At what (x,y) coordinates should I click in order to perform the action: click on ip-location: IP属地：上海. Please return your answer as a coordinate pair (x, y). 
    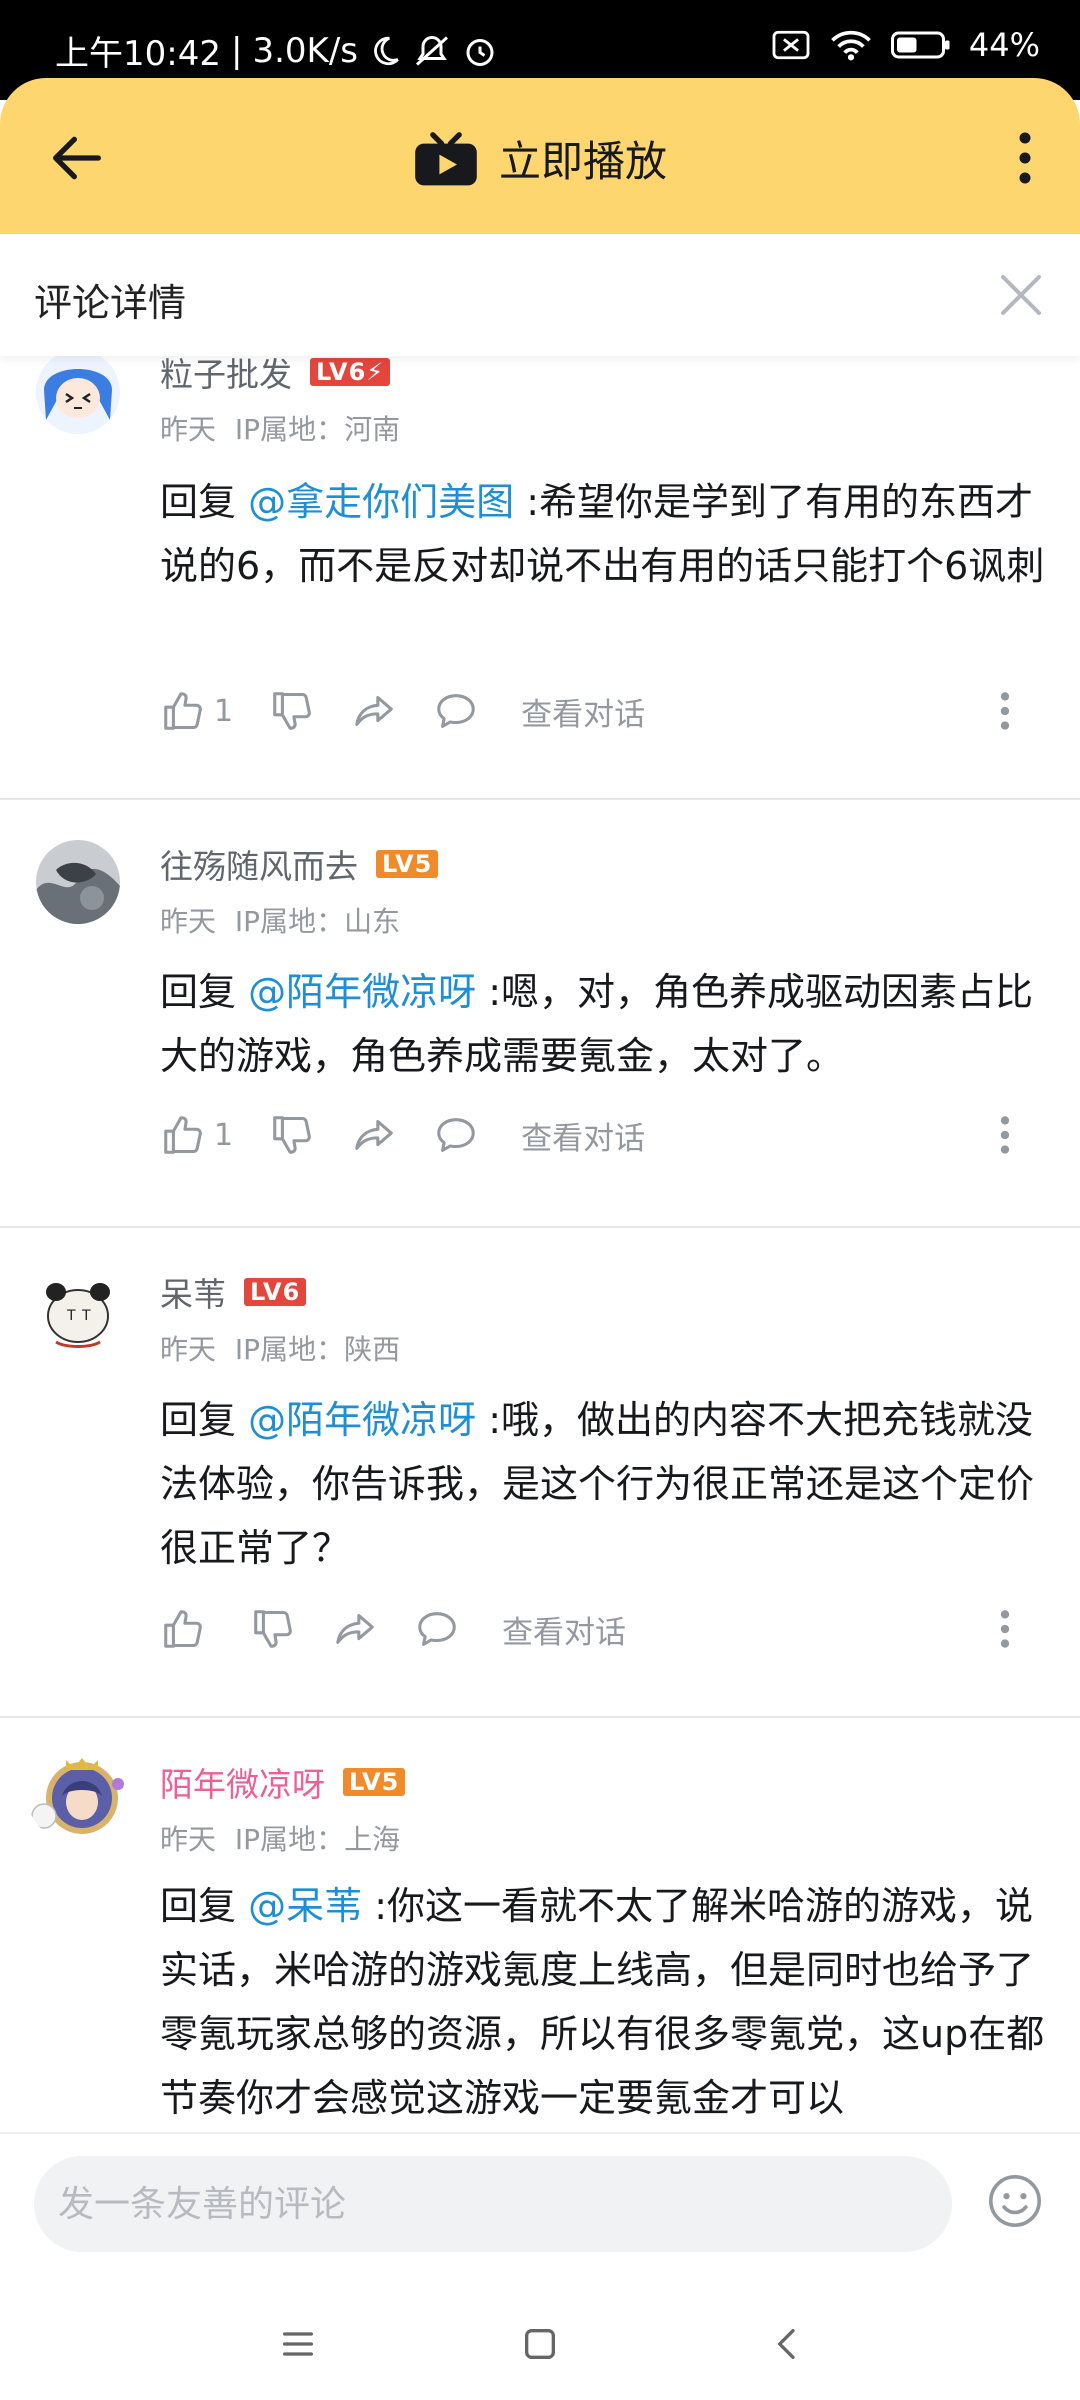
    Looking at the image, I should click on (317, 1839).